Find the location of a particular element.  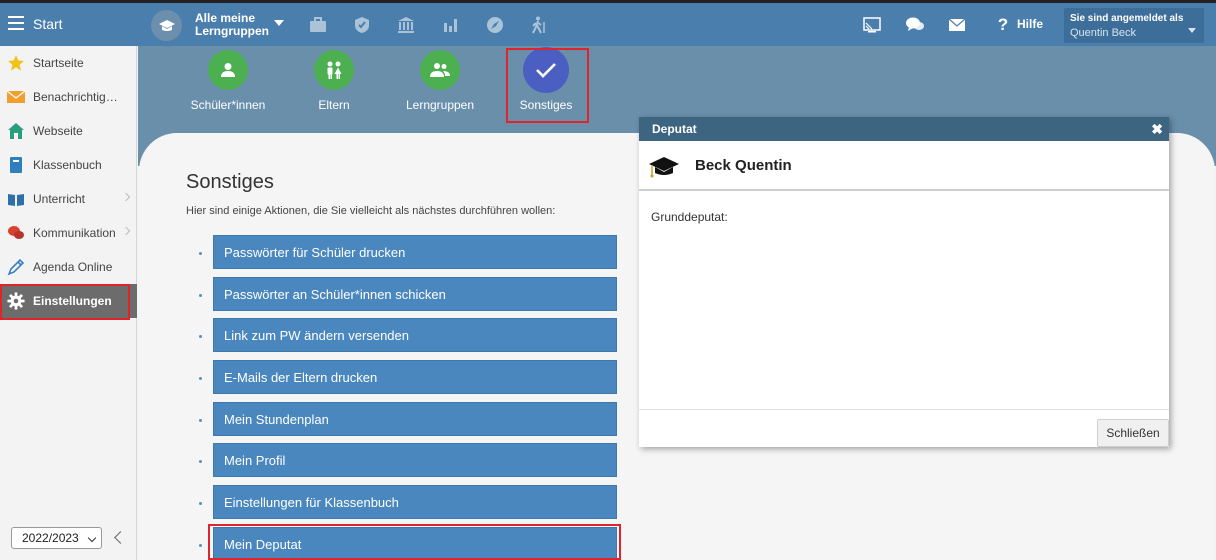

sidebar-item-webseite: Webseite is located at coordinates (68, 131).